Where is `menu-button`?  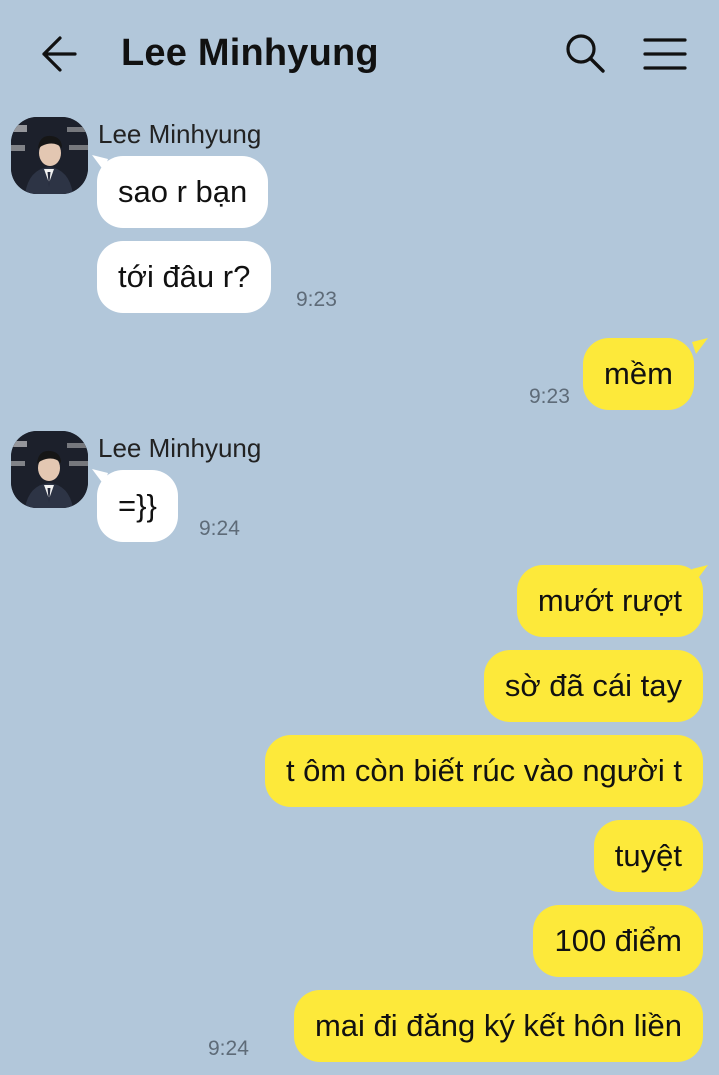 menu-button is located at coordinates (665, 54).